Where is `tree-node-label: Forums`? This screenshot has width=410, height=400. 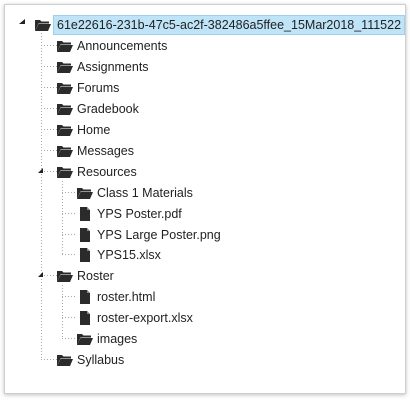 tree-node-label: Forums is located at coordinates (98, 88).